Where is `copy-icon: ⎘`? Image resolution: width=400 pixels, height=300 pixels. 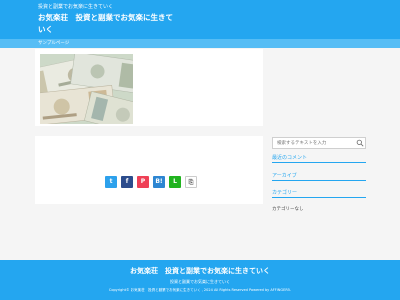
copy-icon: ⎘ is located at coordinates (191, 182).